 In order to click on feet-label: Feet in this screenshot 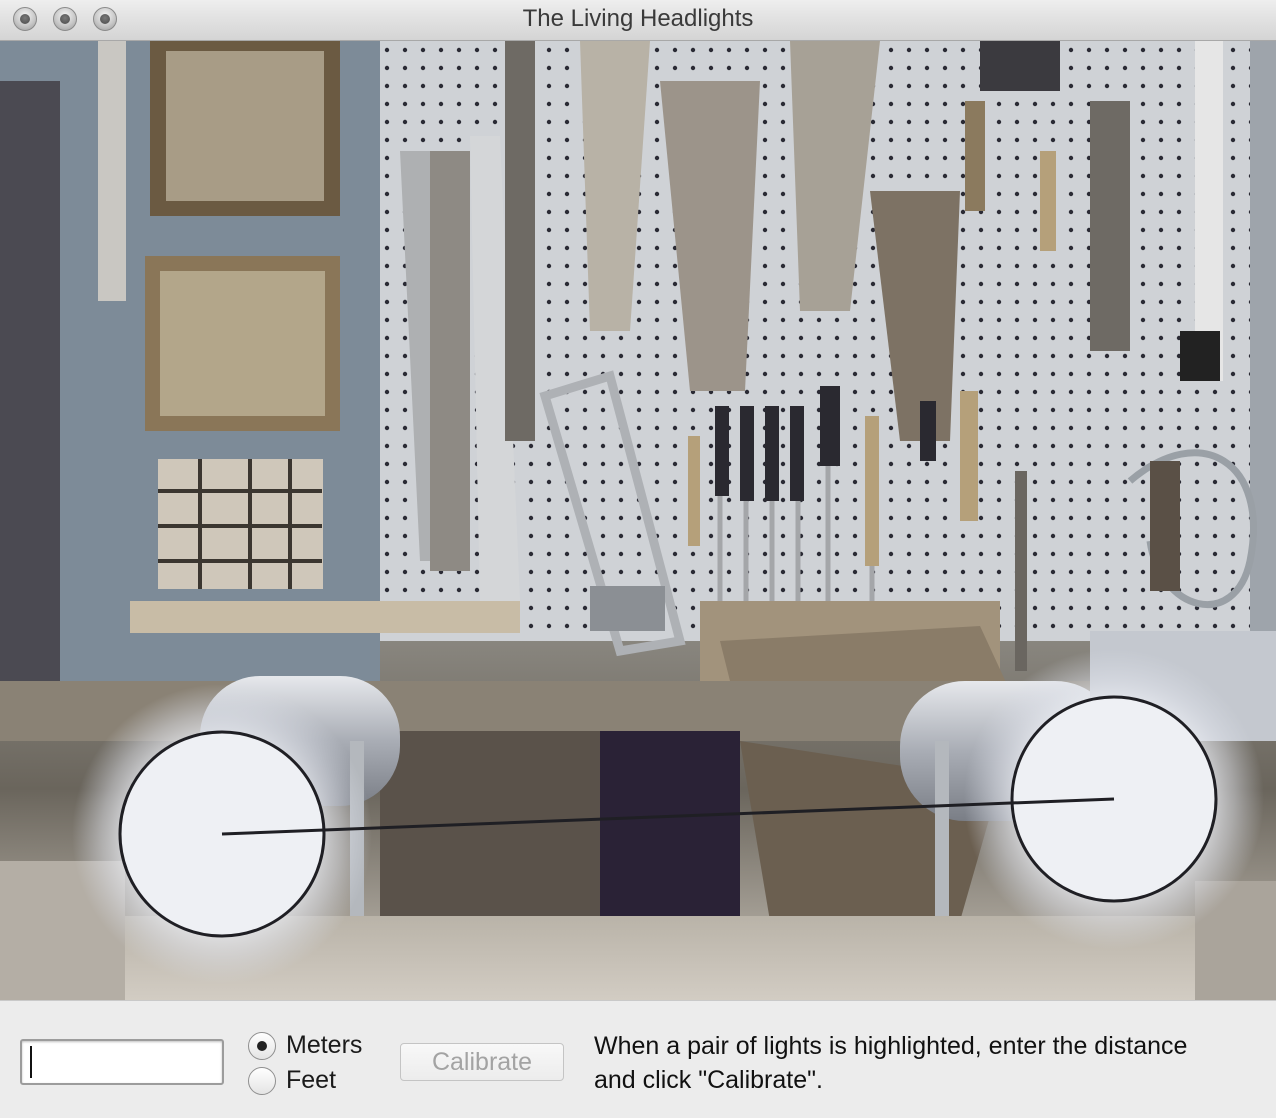, I will do `click(311, 1080)`.